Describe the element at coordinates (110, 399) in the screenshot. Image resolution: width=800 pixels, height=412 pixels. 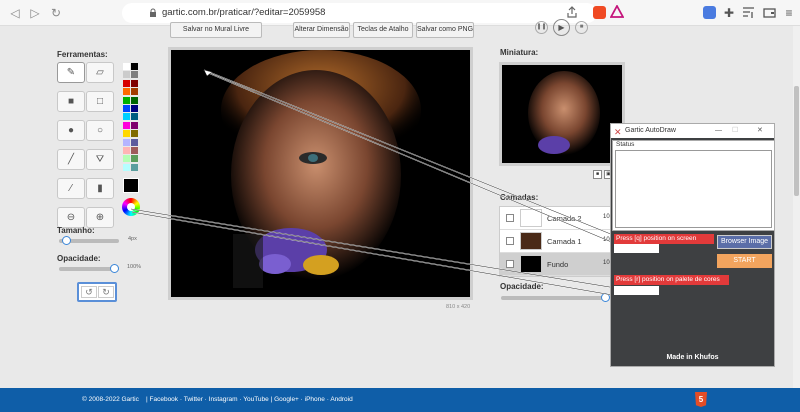
I see `copyright-text: © 2008-2022 Gartic` at that location.